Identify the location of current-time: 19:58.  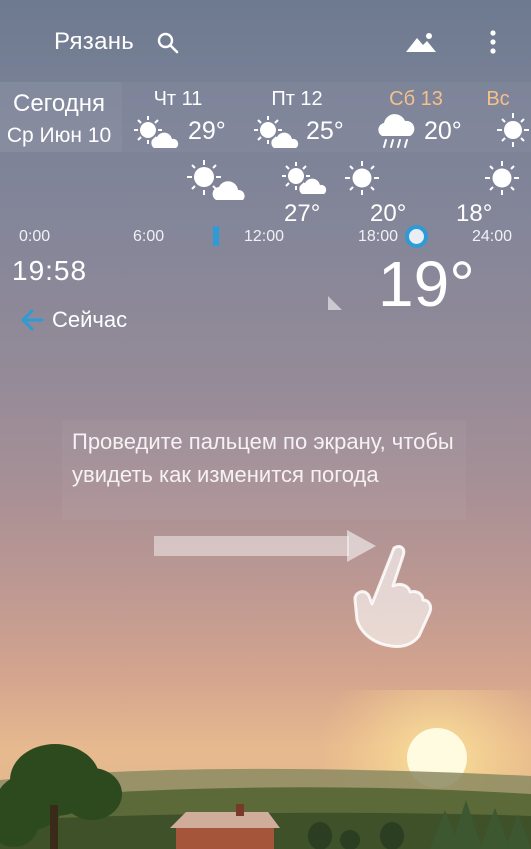
(50, 270).